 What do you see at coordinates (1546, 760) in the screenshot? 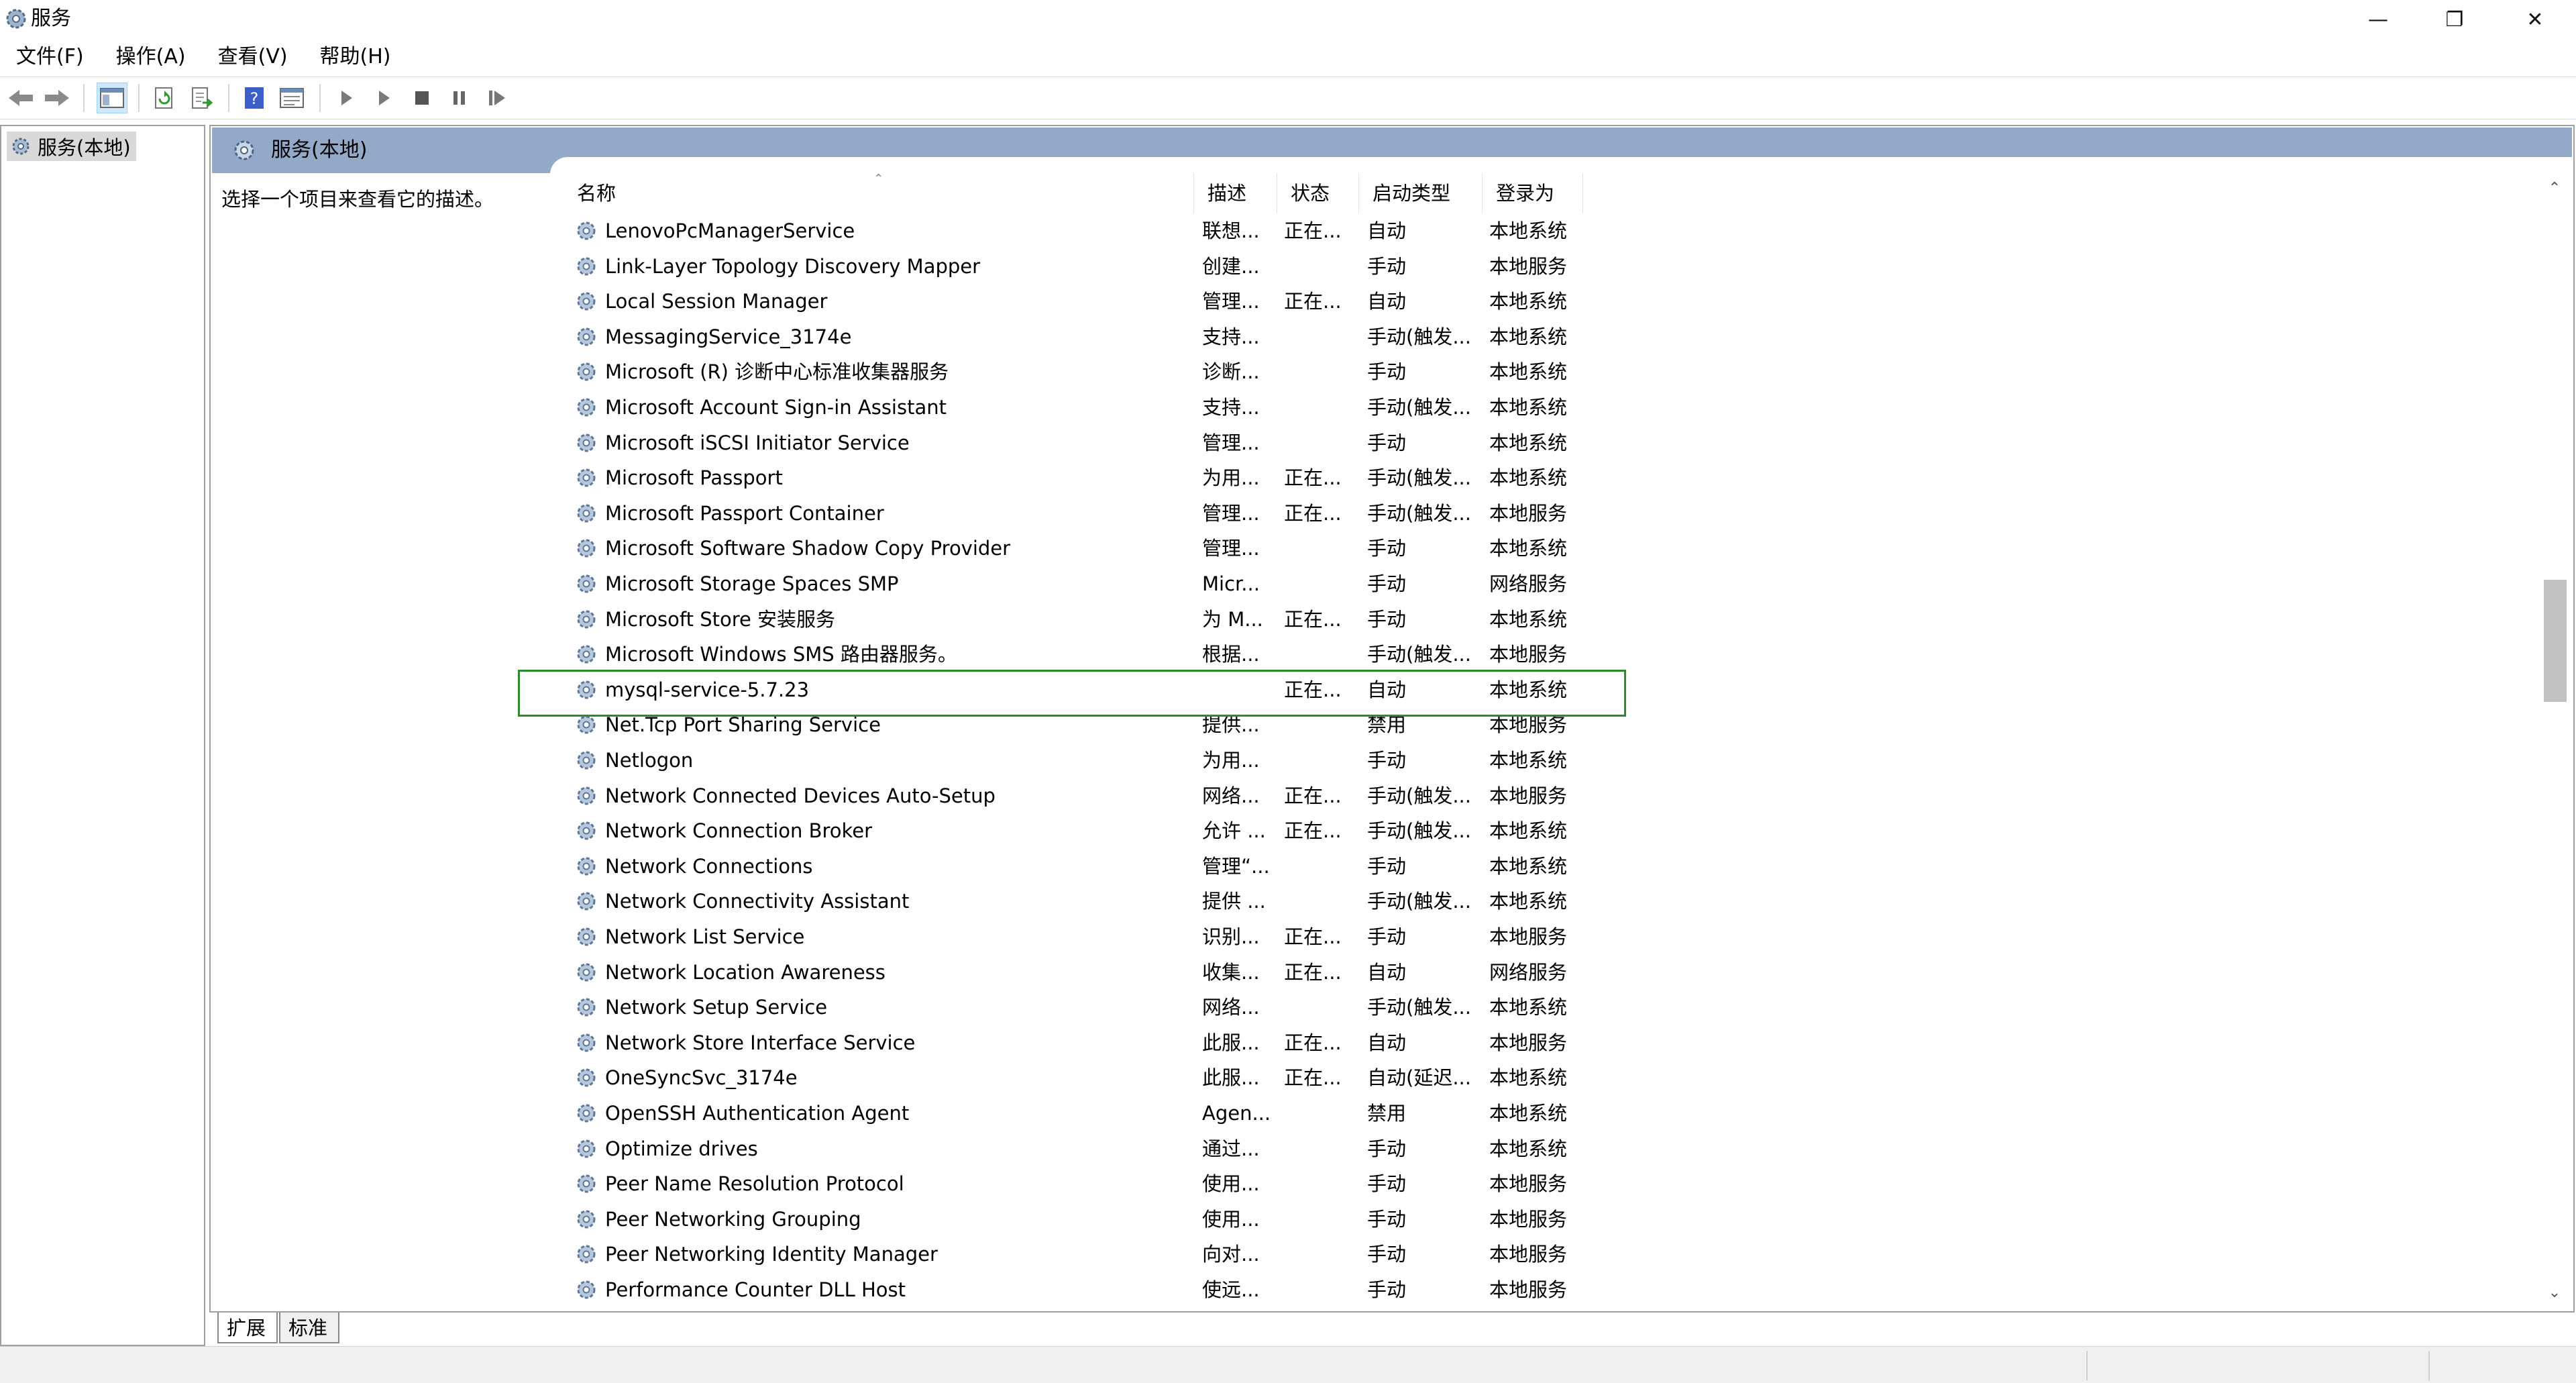
I see `table-row: Netlogon 为用... 手动 本地系统` at bounding box center [1546, 760].